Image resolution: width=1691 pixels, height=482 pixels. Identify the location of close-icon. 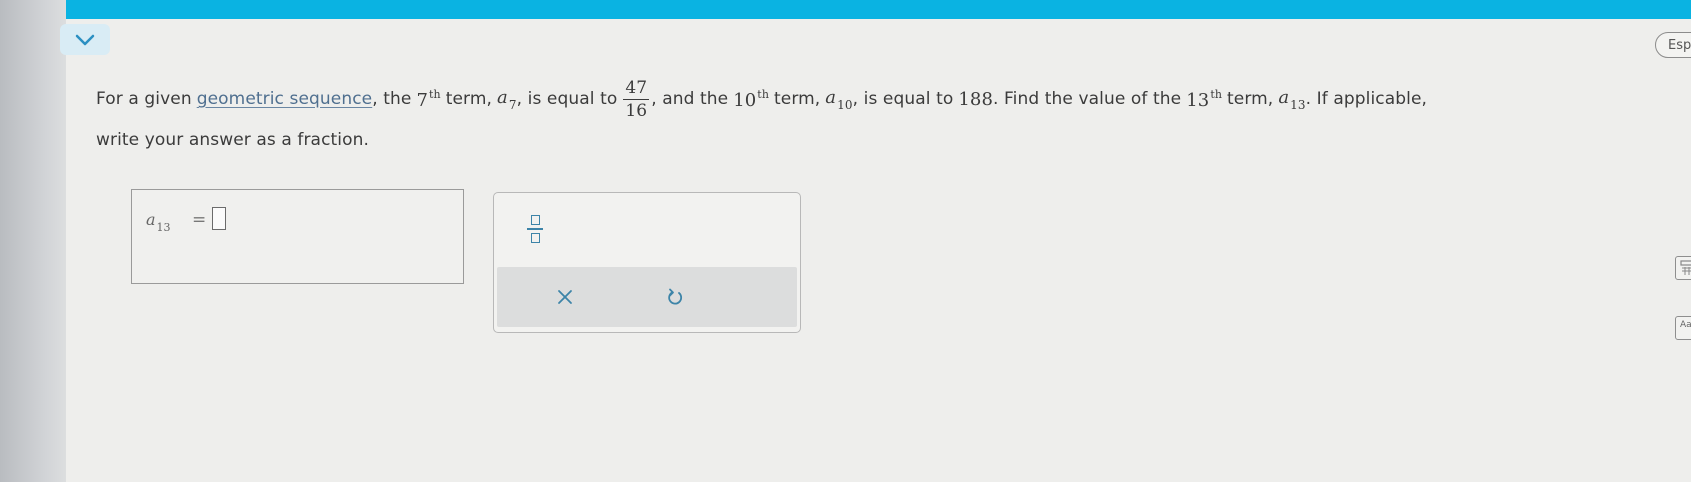
(565, 297).